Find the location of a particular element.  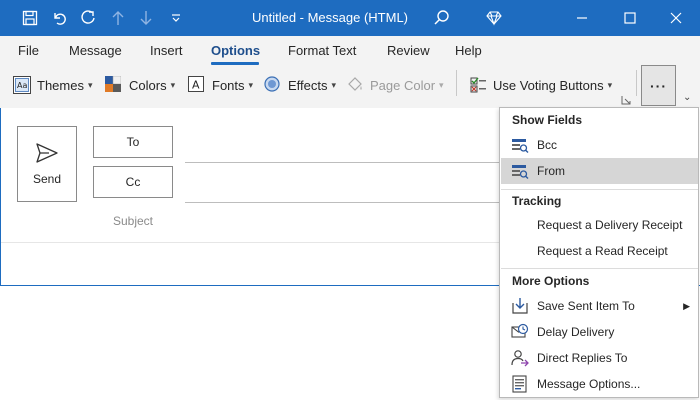

tab-review: Review is located at coordinates (408, 50).